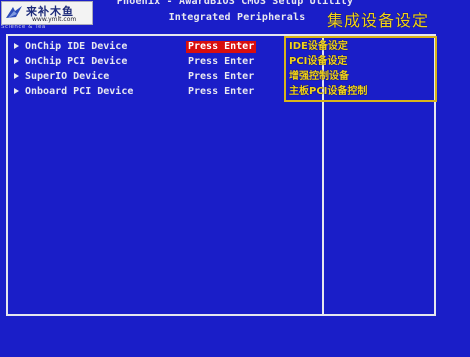  What do you see at coordinates (76, 61) in the screenshot?
I see `menu-item-label: OnChip PCI Device` at bounding box center [76, 61].